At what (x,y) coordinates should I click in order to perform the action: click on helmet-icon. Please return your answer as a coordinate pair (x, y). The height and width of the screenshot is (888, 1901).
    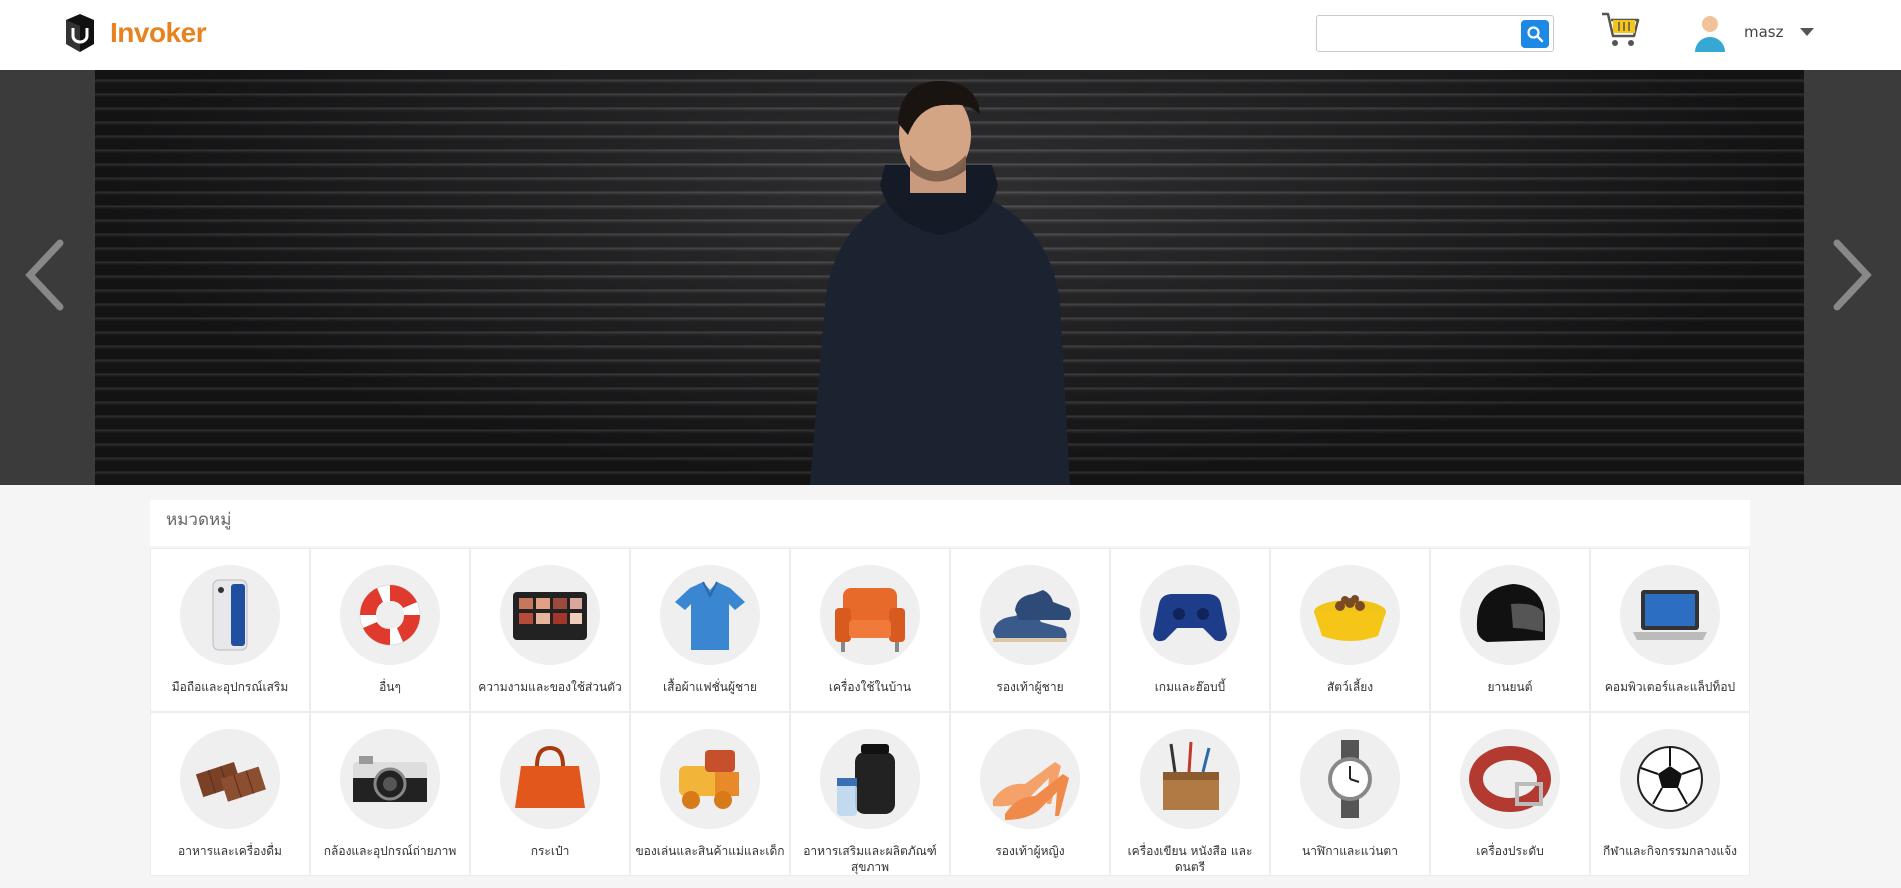
    Looking at the image, I should click on (1510, 615).